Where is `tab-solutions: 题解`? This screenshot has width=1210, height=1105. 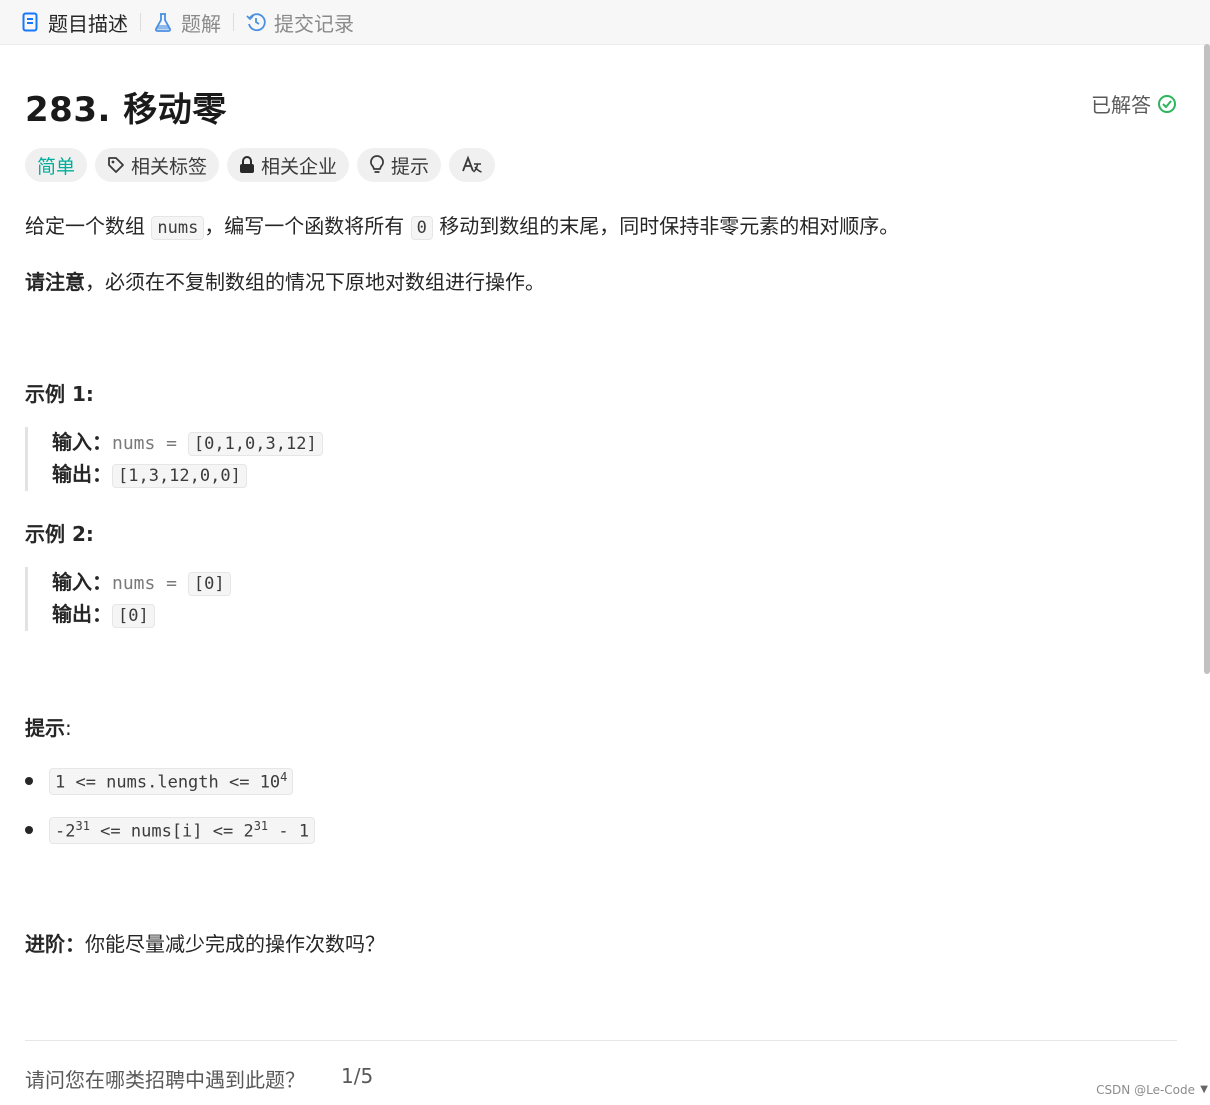 tab-solutions: 题解 is located at coordinates (187, 22).